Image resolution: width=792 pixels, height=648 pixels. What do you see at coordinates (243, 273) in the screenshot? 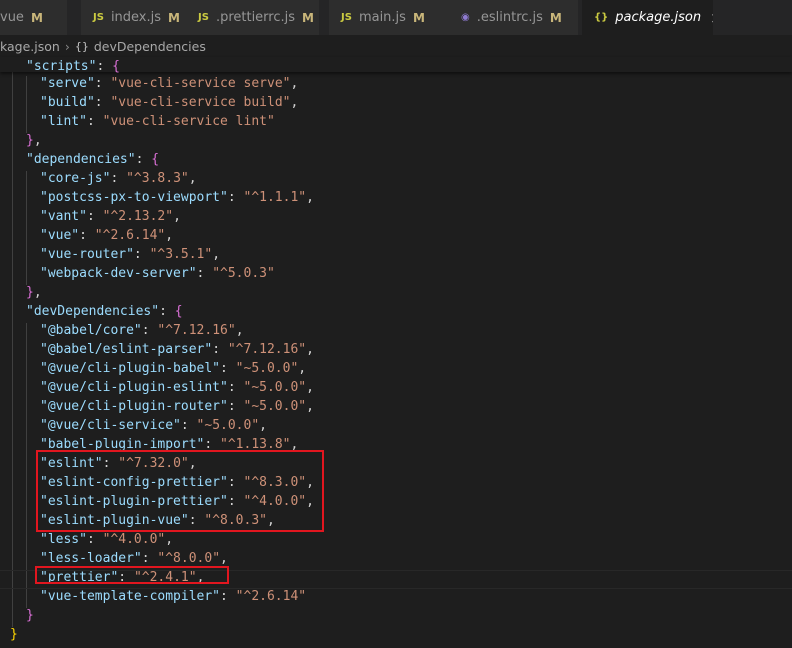
I see `json-string: "^5.0.3"` at bounding box center [243, 273].